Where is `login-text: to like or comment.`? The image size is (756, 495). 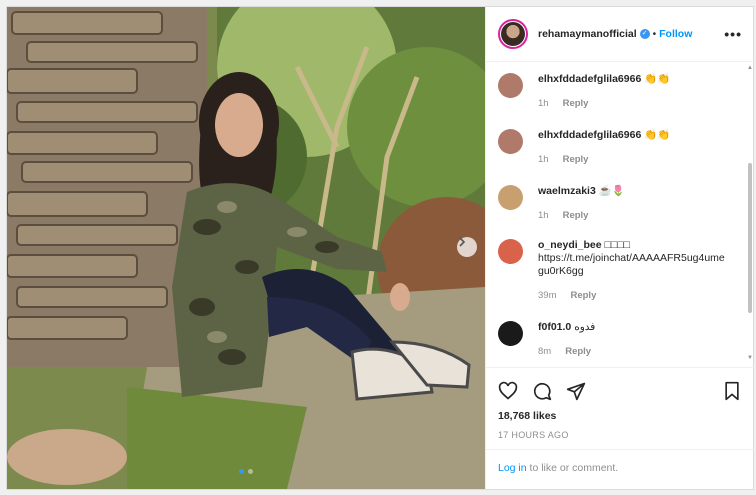 login-text: to like or comment. is located at coordinates (572, 468).